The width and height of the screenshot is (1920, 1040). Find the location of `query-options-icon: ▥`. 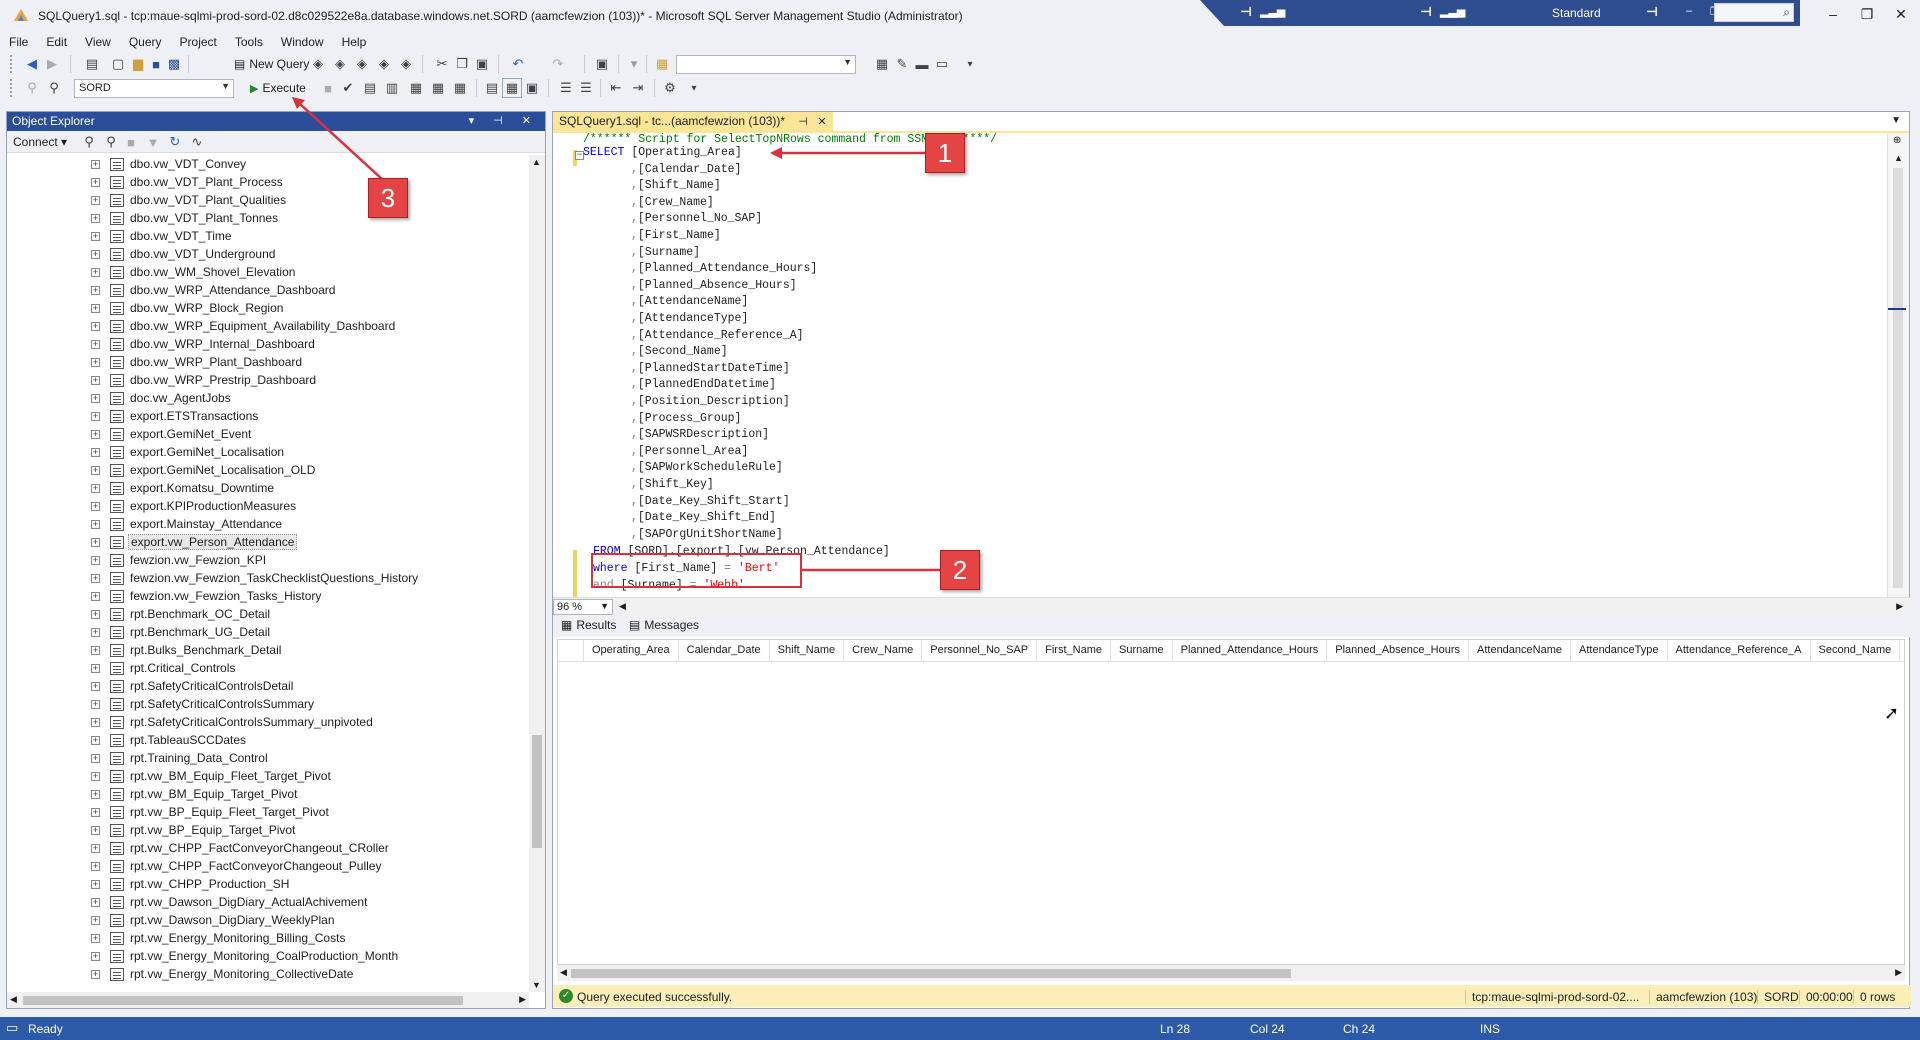

query-options-icon: ▥ is located at coordinates (392, 88).